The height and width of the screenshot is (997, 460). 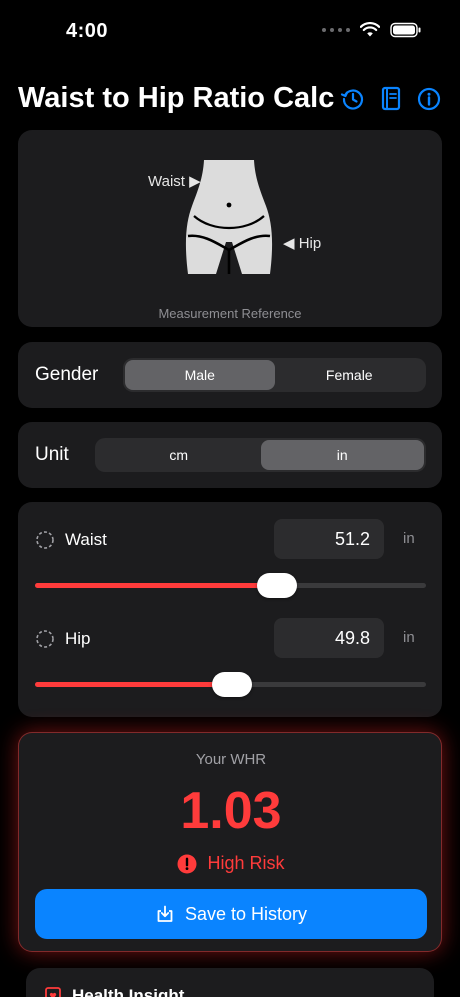 I want to click on history-button, so click(x=353, y=99).